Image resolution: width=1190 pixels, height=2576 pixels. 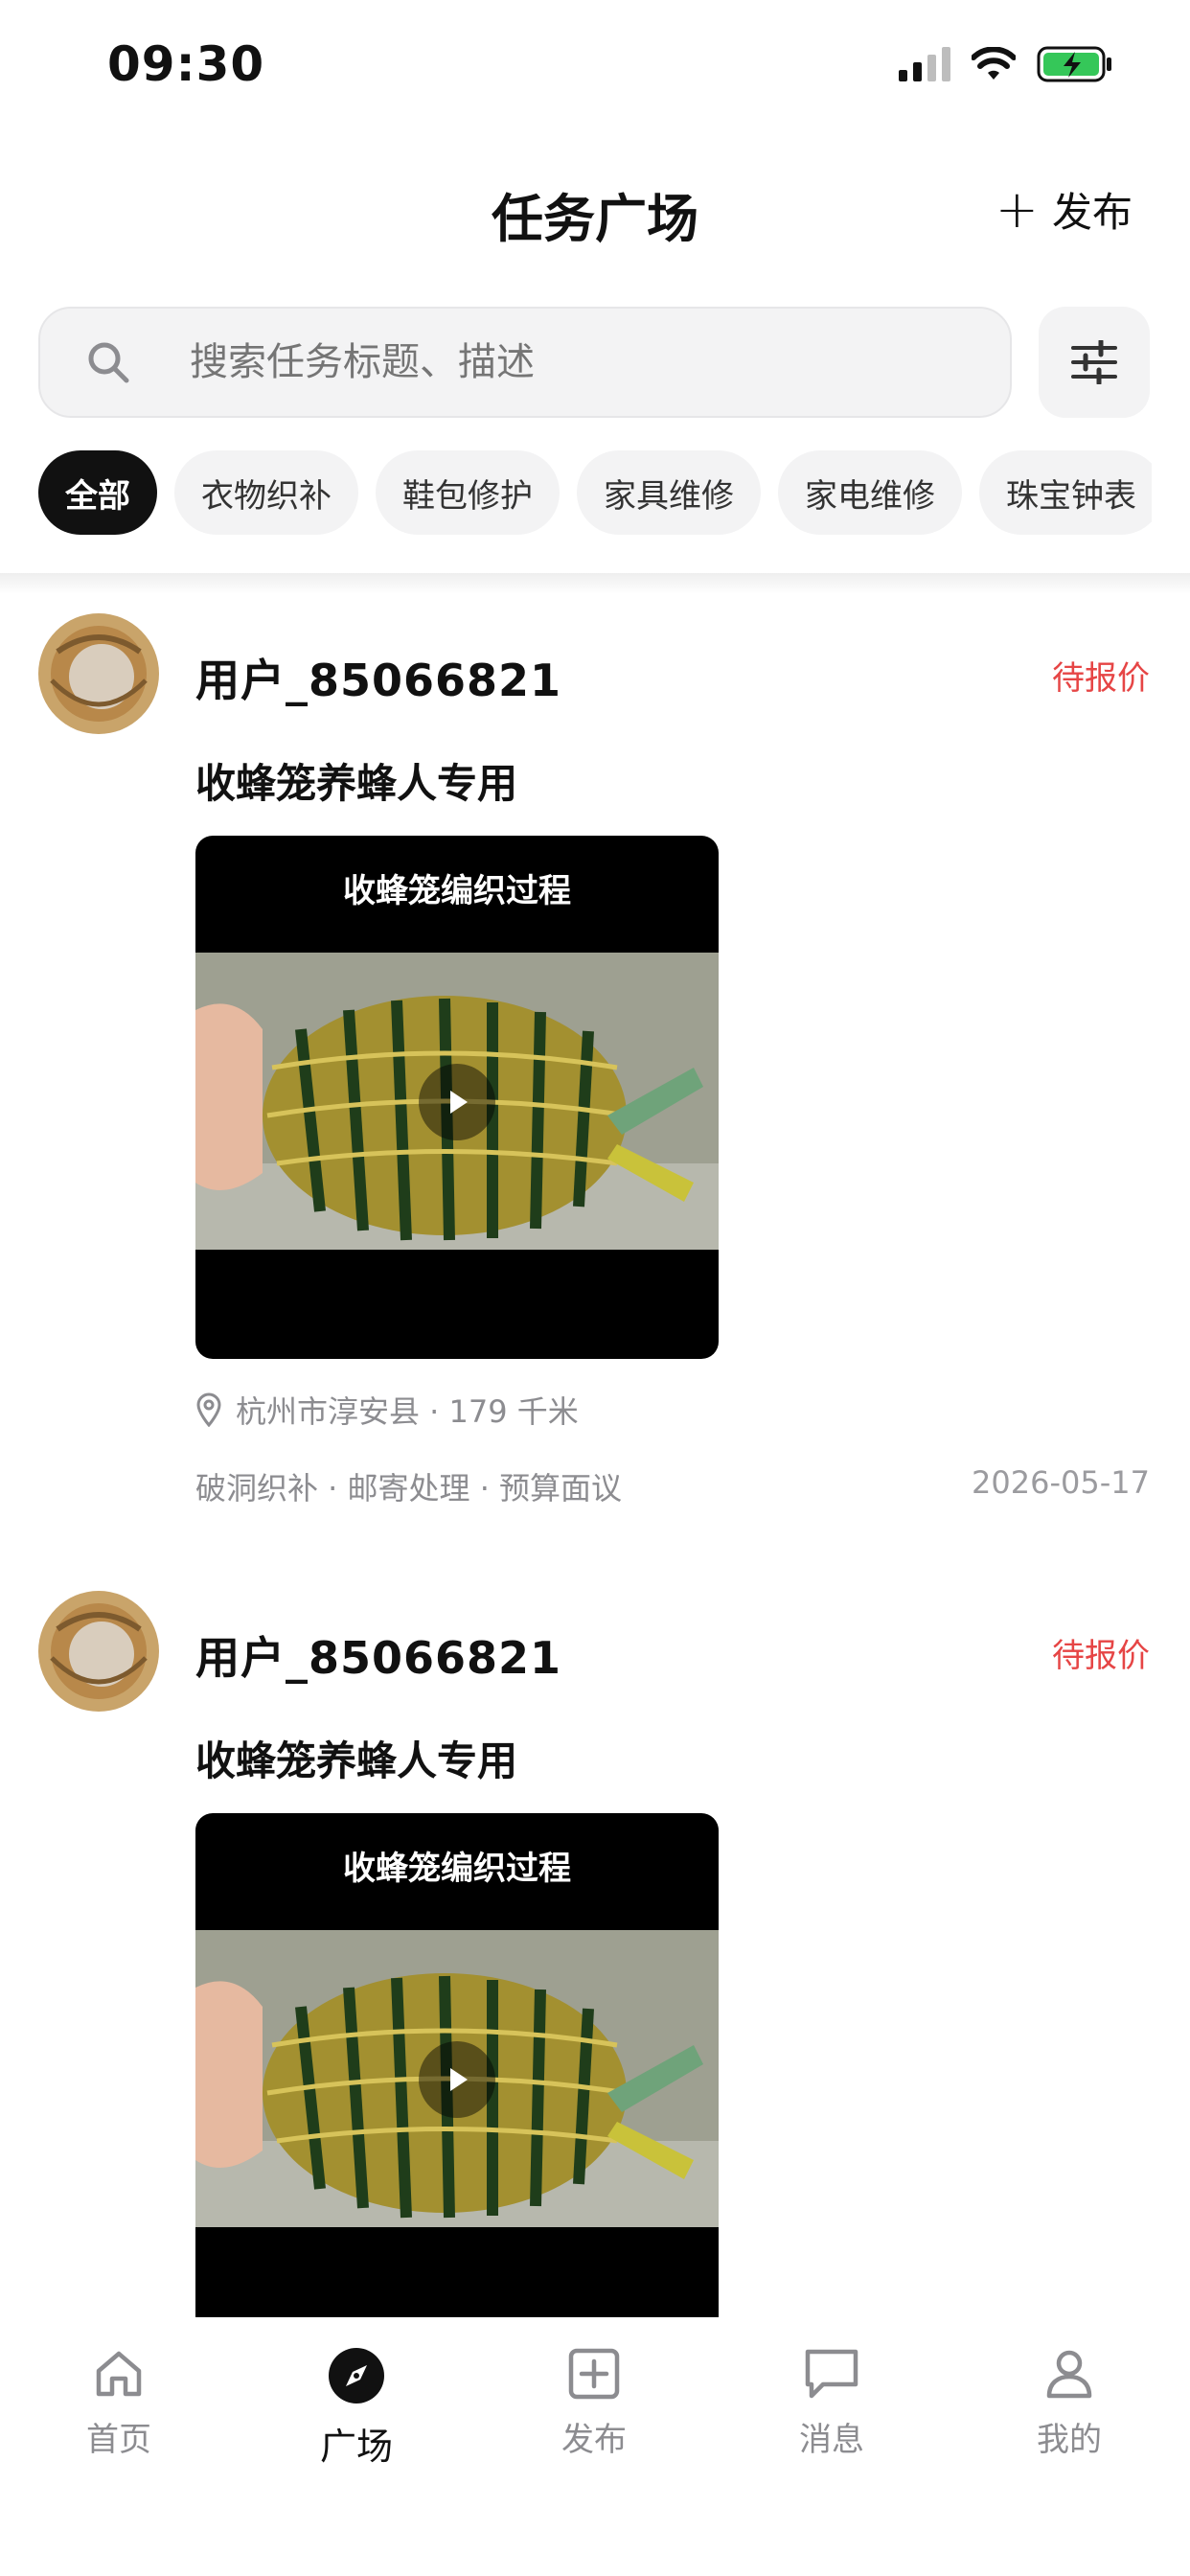 What do you see at coordinates (357, 2376) in the screenshot?
I see `compass-icon` at bounding box center [357, 2376].